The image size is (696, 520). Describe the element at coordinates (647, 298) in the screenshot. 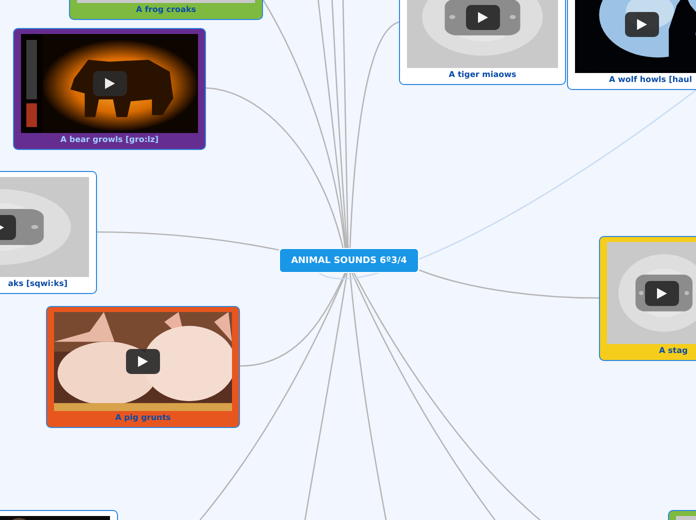

I see `topic-card: A stag` at that location.